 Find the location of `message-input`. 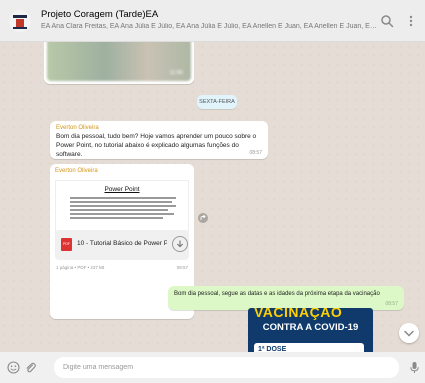

message-input is located at coordinates (226, 367).